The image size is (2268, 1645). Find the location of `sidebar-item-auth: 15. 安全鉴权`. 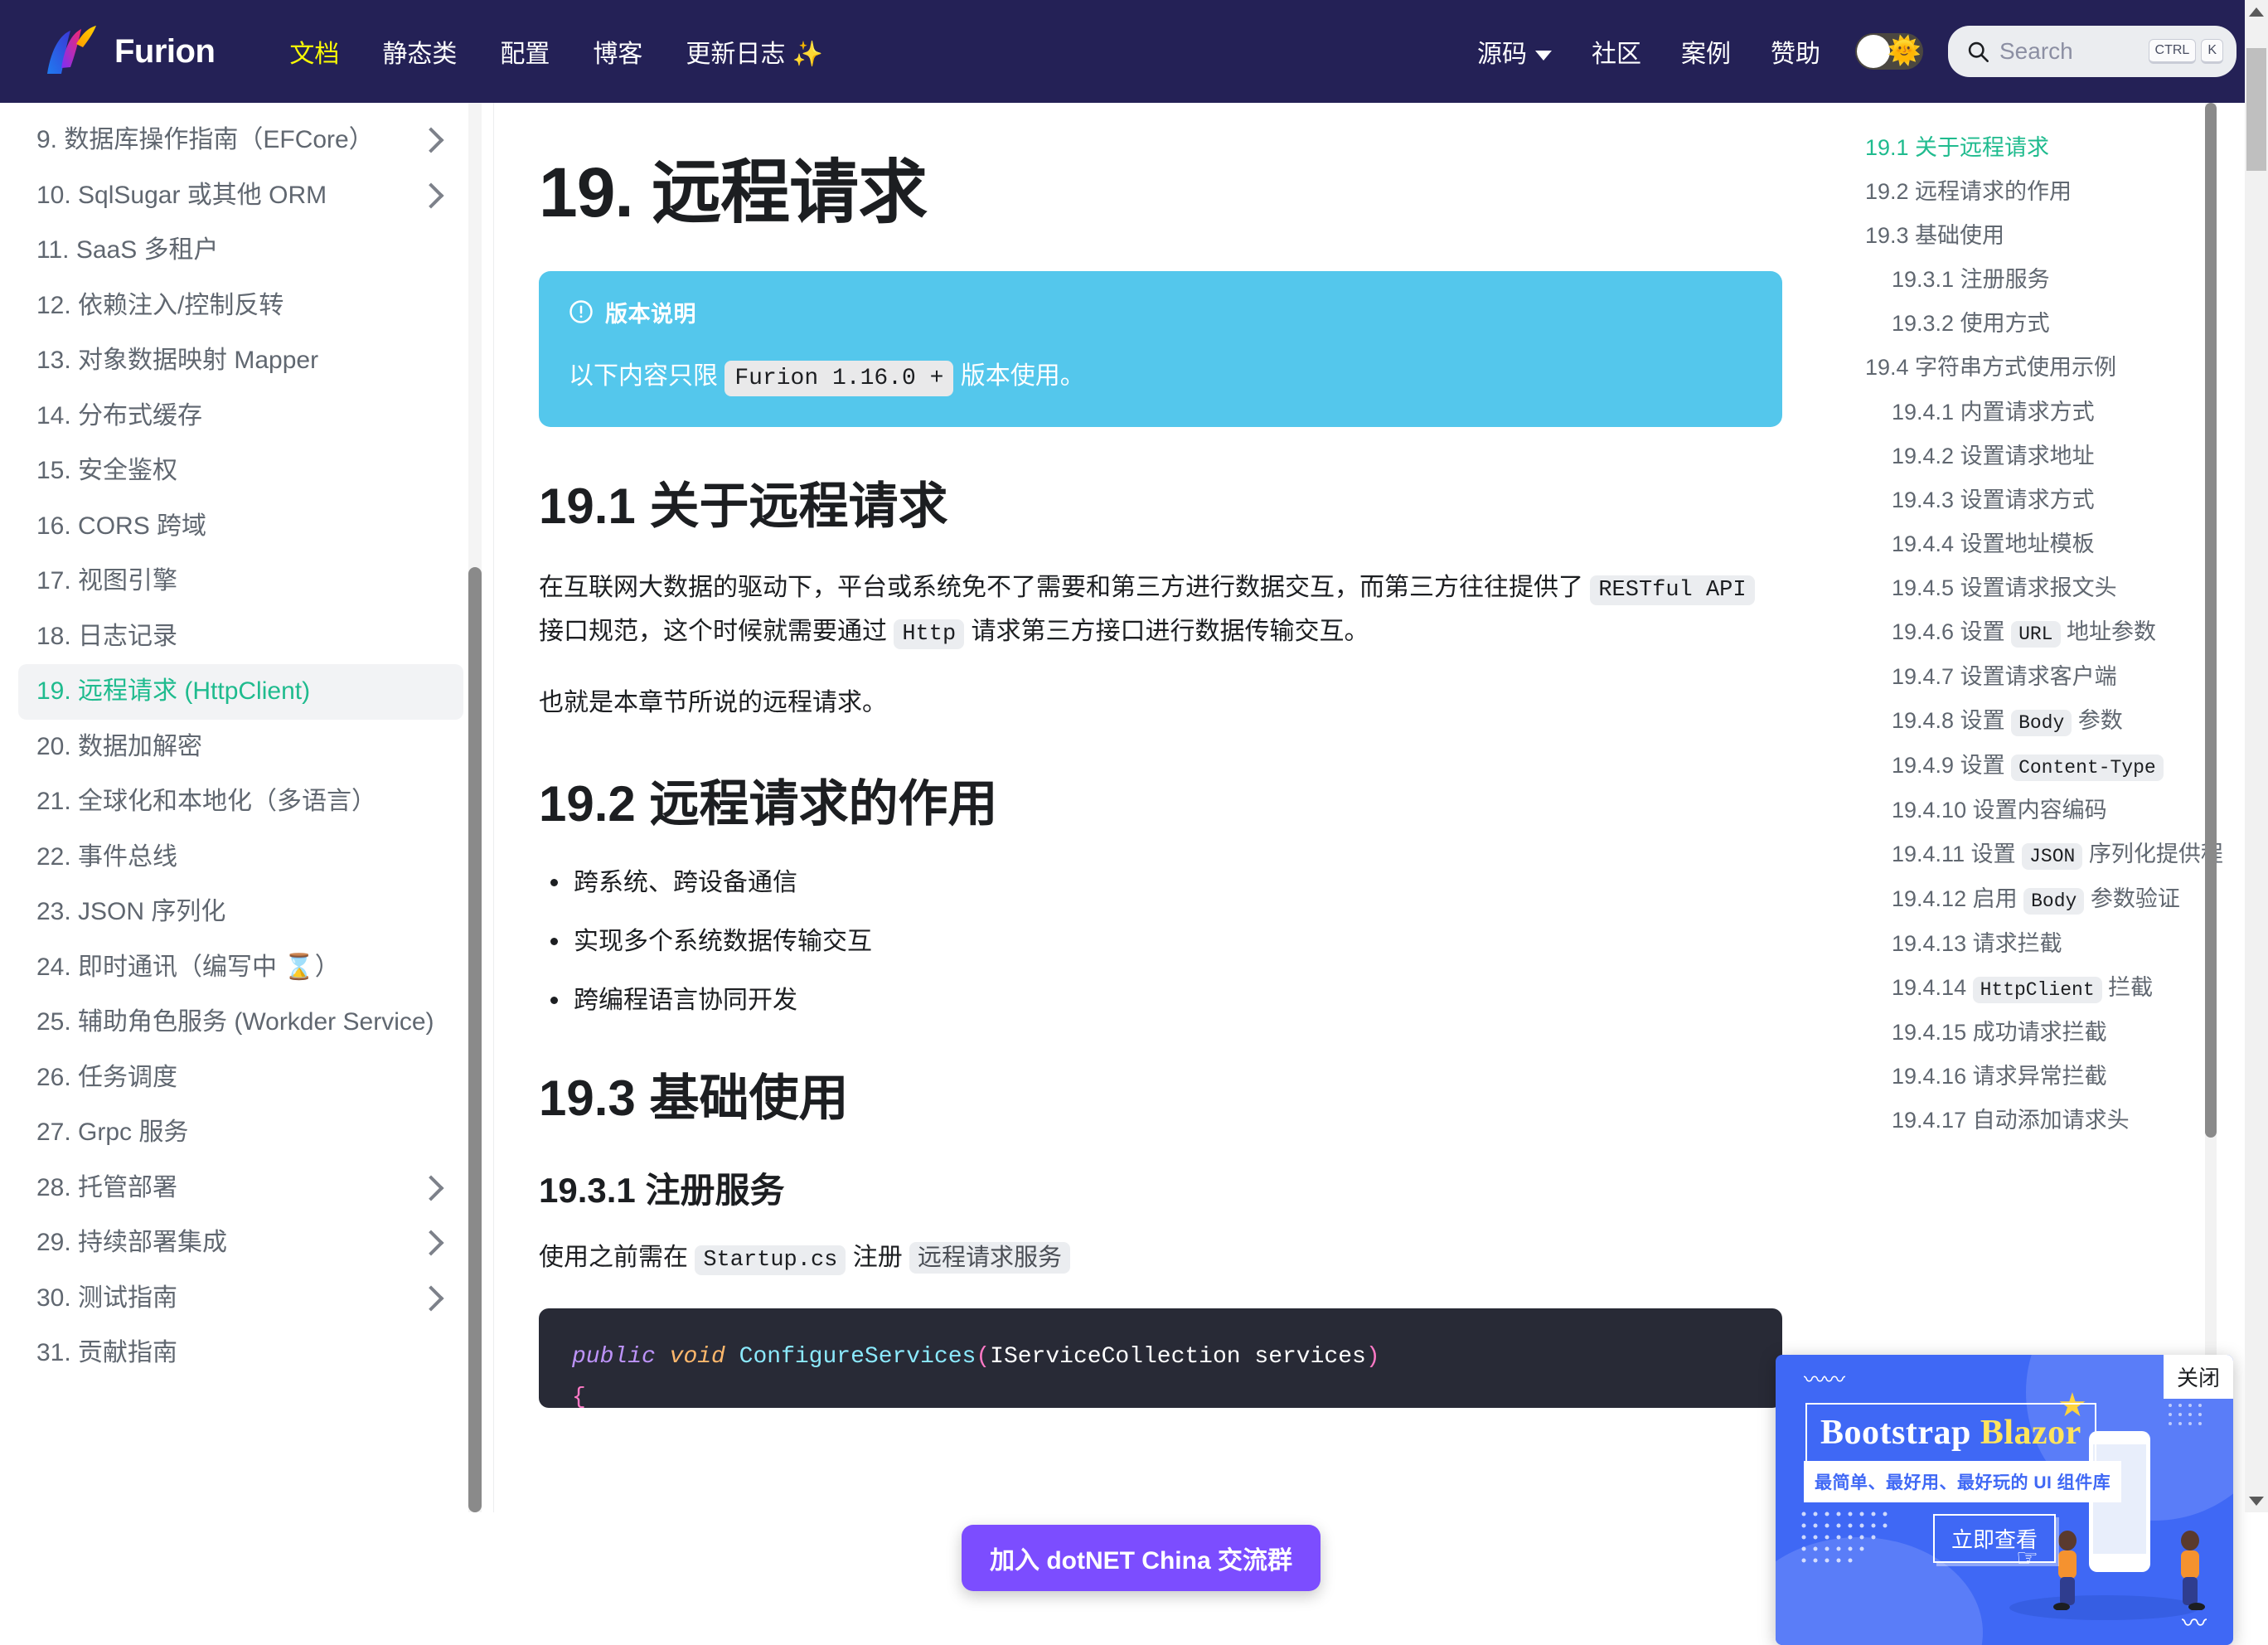

sidebar-item-auth: 15. 安全鉴权 is located at coordinates (240, 471).